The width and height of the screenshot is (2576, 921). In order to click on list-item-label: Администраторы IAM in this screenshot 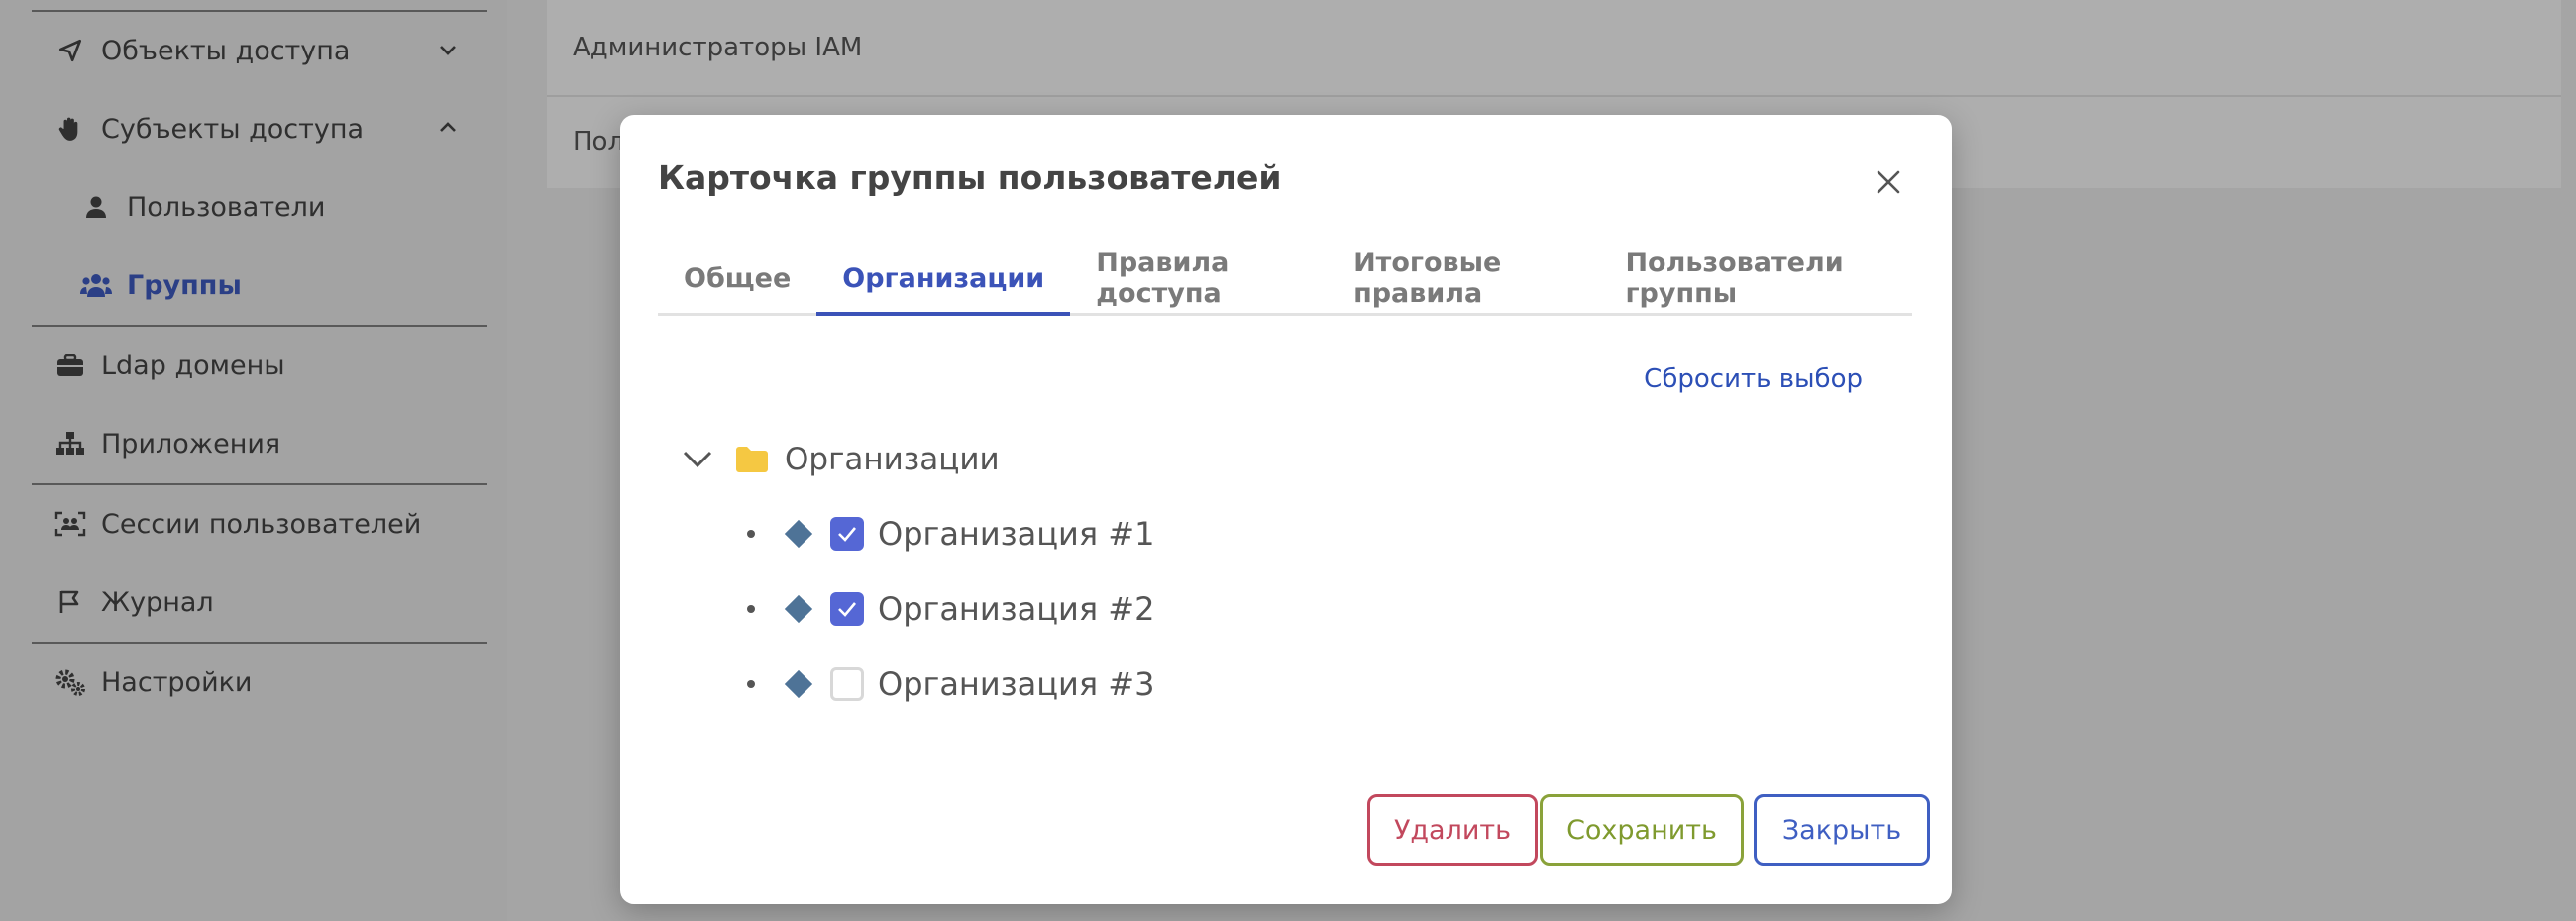, I will do `click(718, 47)`.